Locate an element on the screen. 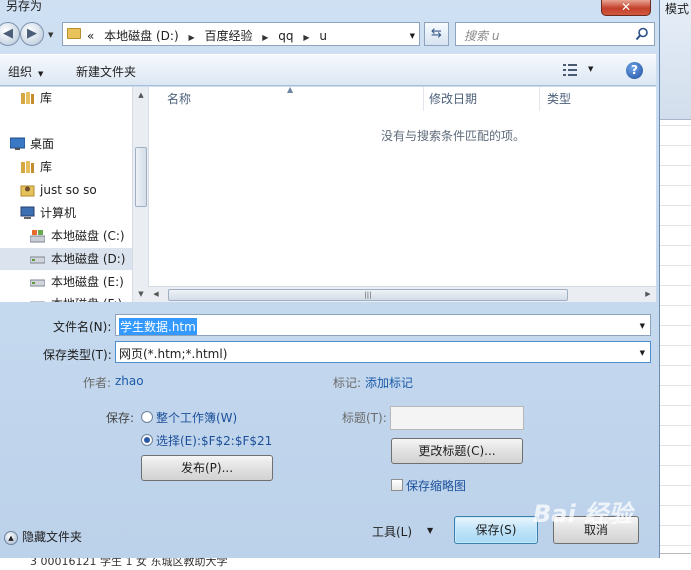  nav-item-drive-d: 本地磁盘 (D:) is located at coordinates (66, 259).